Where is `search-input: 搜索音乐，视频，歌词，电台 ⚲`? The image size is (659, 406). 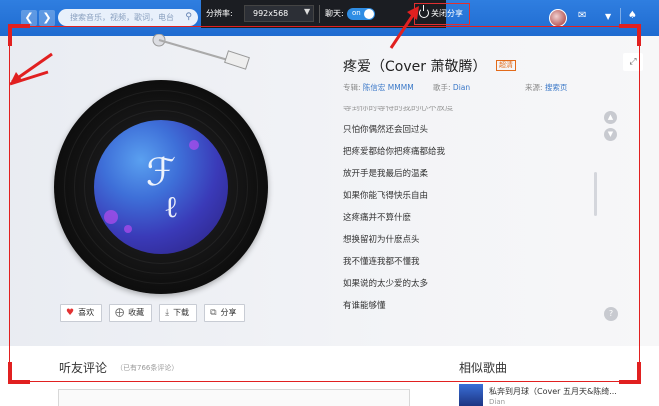 search-input: 搜索音乐，视频，歌词，电台 ⚲ is located at coordinates (128, 17).